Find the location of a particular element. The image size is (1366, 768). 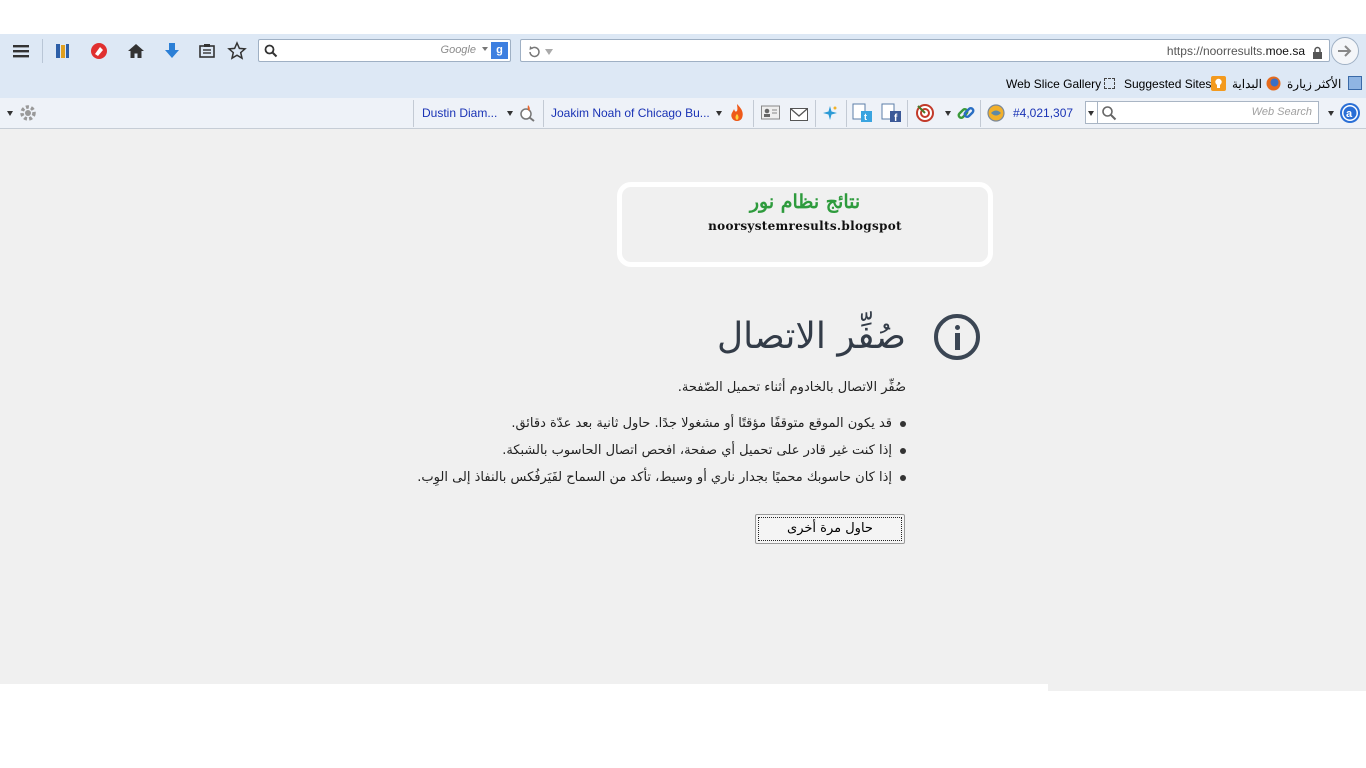

mail-icon is located at coordinates (799, 115).